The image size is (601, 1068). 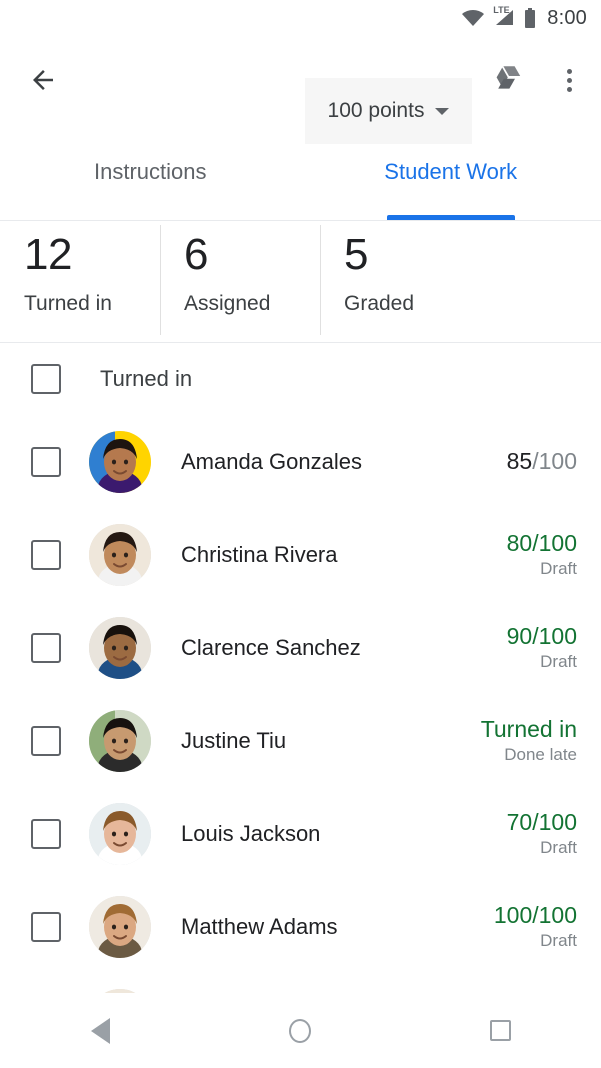 I want to click on student-row: Amanda Gonzales 85/100, so click(x=300, y=461).